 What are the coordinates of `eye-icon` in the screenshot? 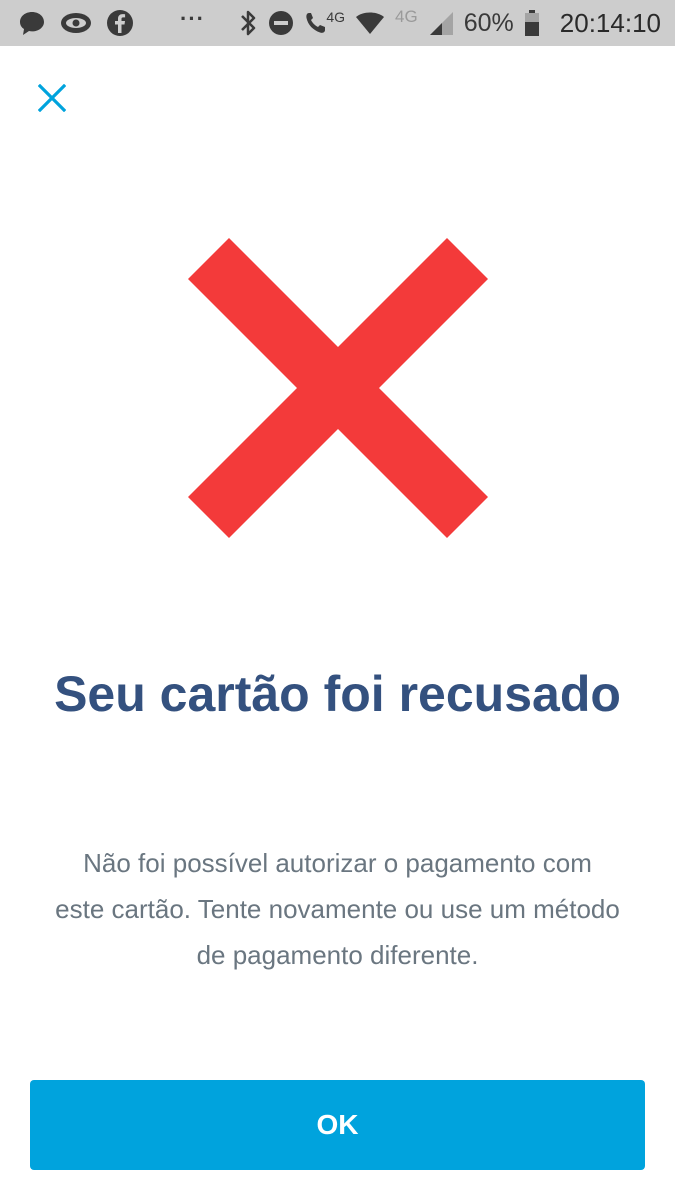 It's located at (76, 23).